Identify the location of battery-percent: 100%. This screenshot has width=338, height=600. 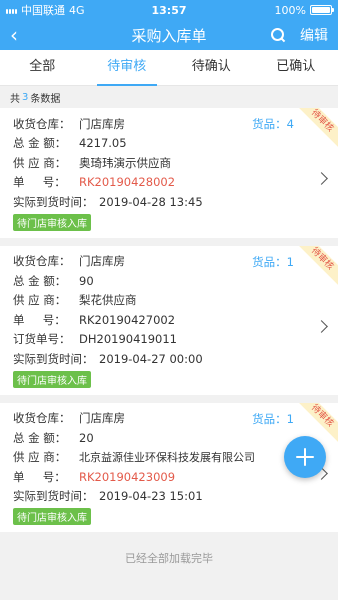
(290, 10).